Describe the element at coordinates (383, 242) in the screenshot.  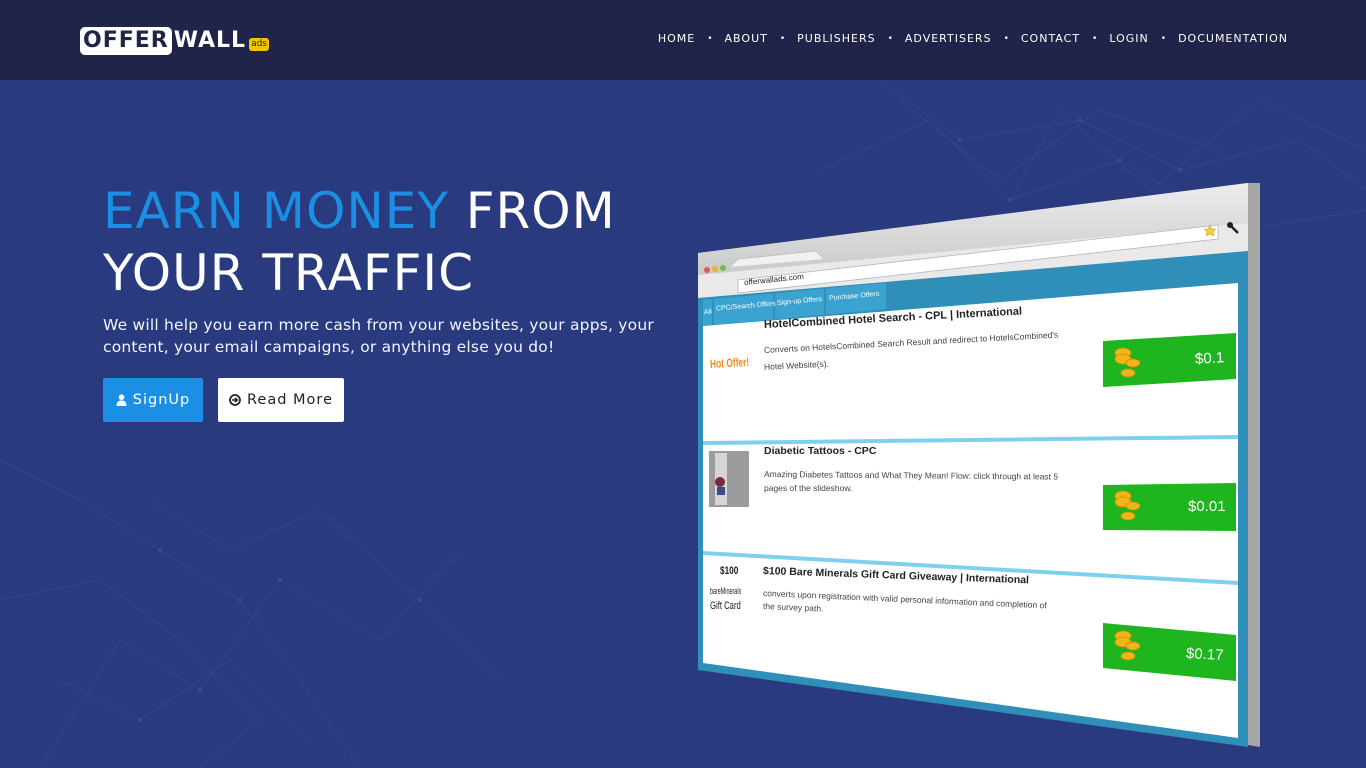
I see `hero-title: EARN MONEY FROM YOUR TRAFFIC` at that location.